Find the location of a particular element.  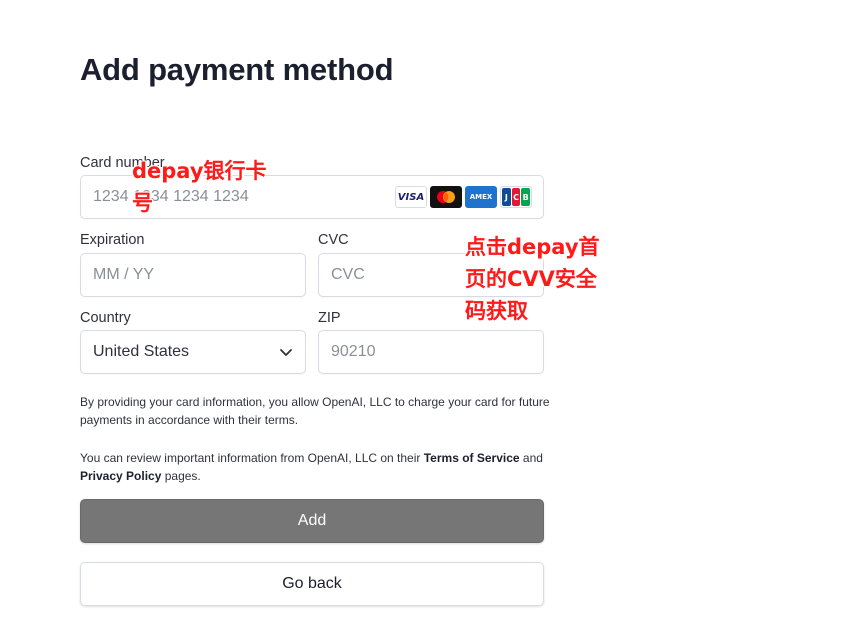

visa-icon: VISA is located at coordinates (411, 197).